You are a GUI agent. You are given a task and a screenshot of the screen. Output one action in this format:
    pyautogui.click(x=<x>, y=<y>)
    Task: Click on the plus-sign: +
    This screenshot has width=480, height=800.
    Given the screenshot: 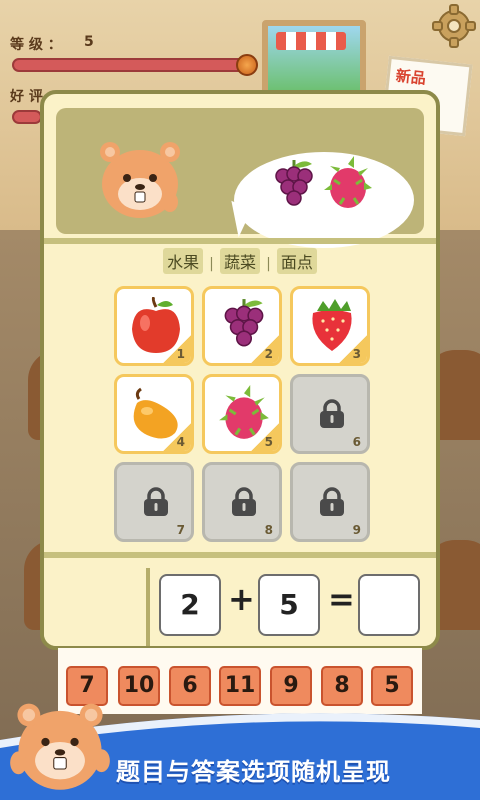 What is the action you would take?
    pyautogui.click(x=241, y=599)
    